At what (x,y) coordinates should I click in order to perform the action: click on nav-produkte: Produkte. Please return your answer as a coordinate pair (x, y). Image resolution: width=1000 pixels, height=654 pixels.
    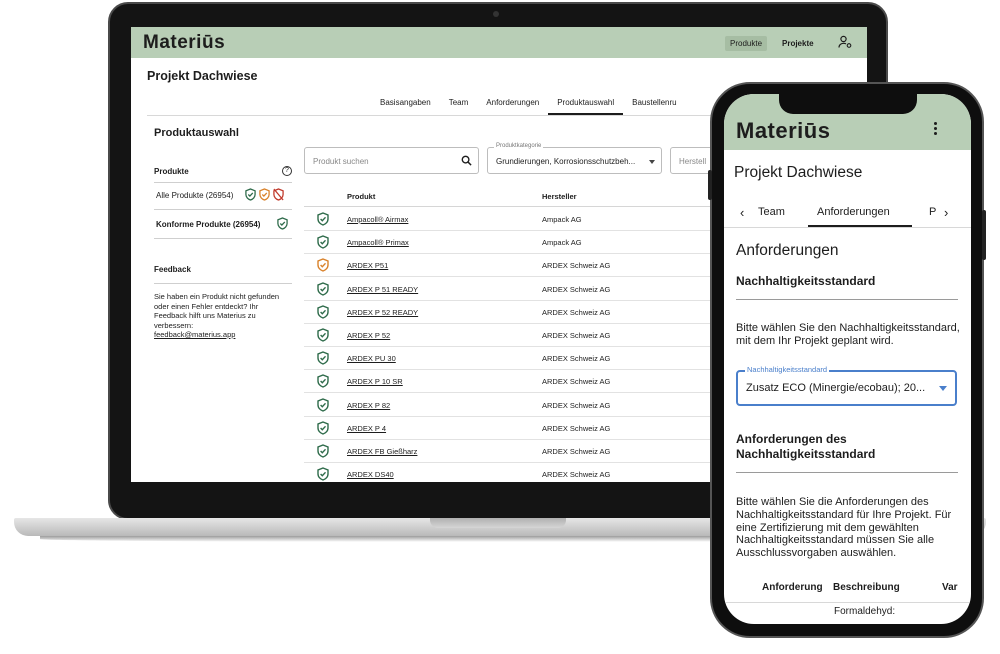
    Looking at the image, I should click on (746, 43).